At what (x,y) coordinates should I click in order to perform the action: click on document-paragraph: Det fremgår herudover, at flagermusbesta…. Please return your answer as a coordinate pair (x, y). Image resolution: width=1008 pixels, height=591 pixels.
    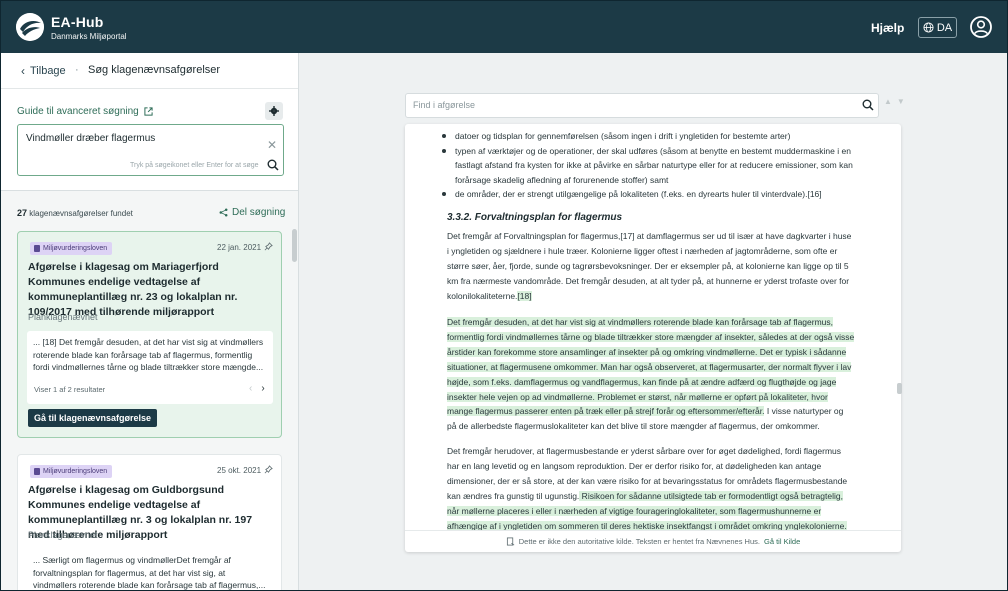
    Looking at the image, I should click on (651, 487).